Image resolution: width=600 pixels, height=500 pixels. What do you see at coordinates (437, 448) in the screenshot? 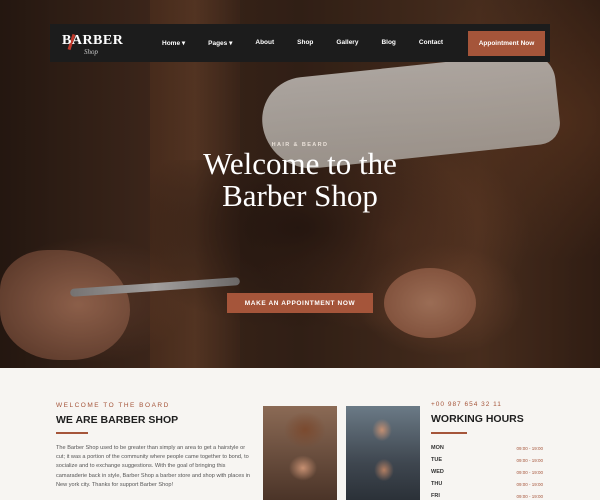
I see `day-label: MON` at bounding box center [437, 448].